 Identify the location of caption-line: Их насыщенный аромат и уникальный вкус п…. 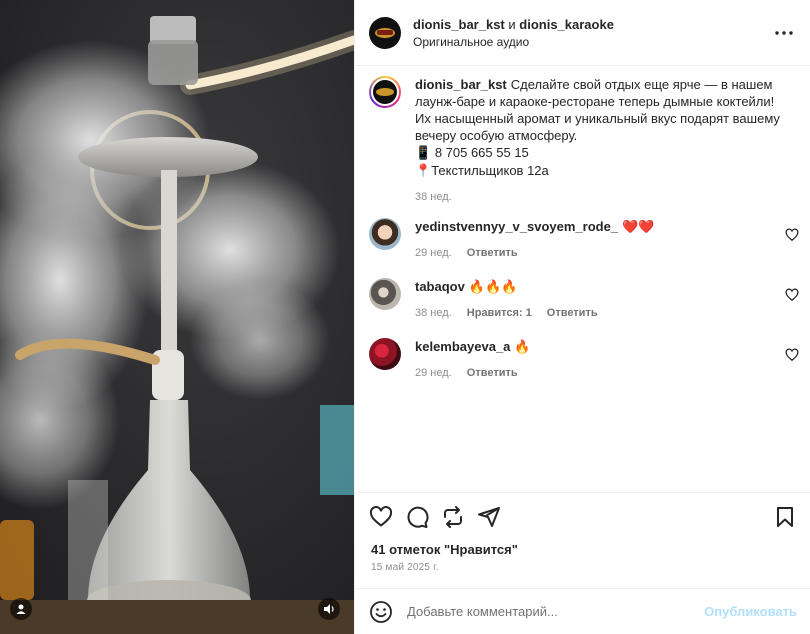
(597, 118).